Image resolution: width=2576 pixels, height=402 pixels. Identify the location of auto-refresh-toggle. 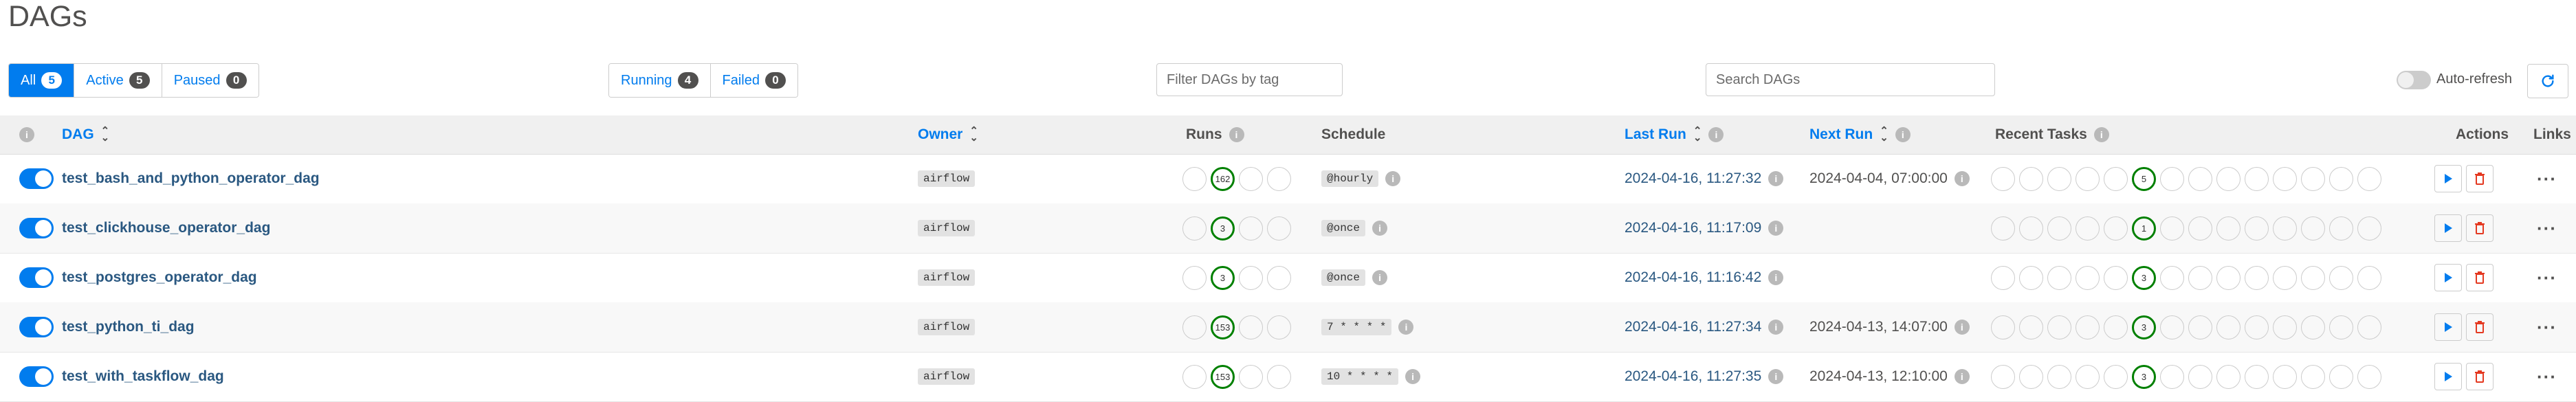
(2414, 80).